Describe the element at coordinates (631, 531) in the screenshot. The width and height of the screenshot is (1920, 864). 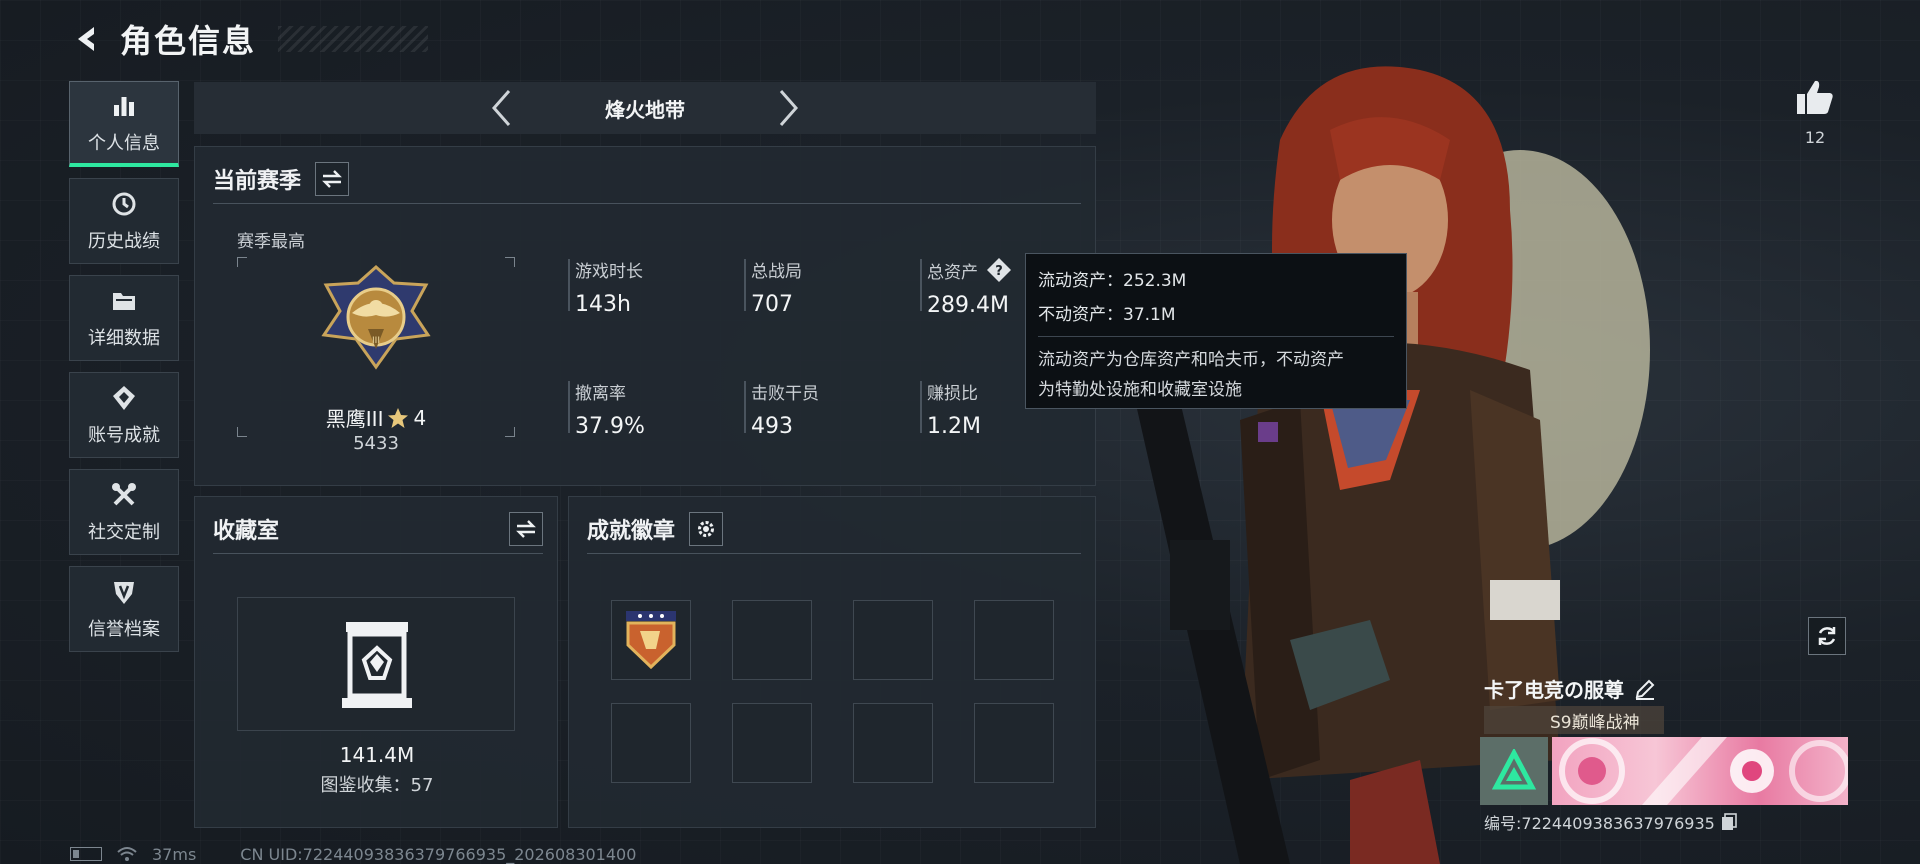
I see `achievements-title: 成就徽章` at that location.